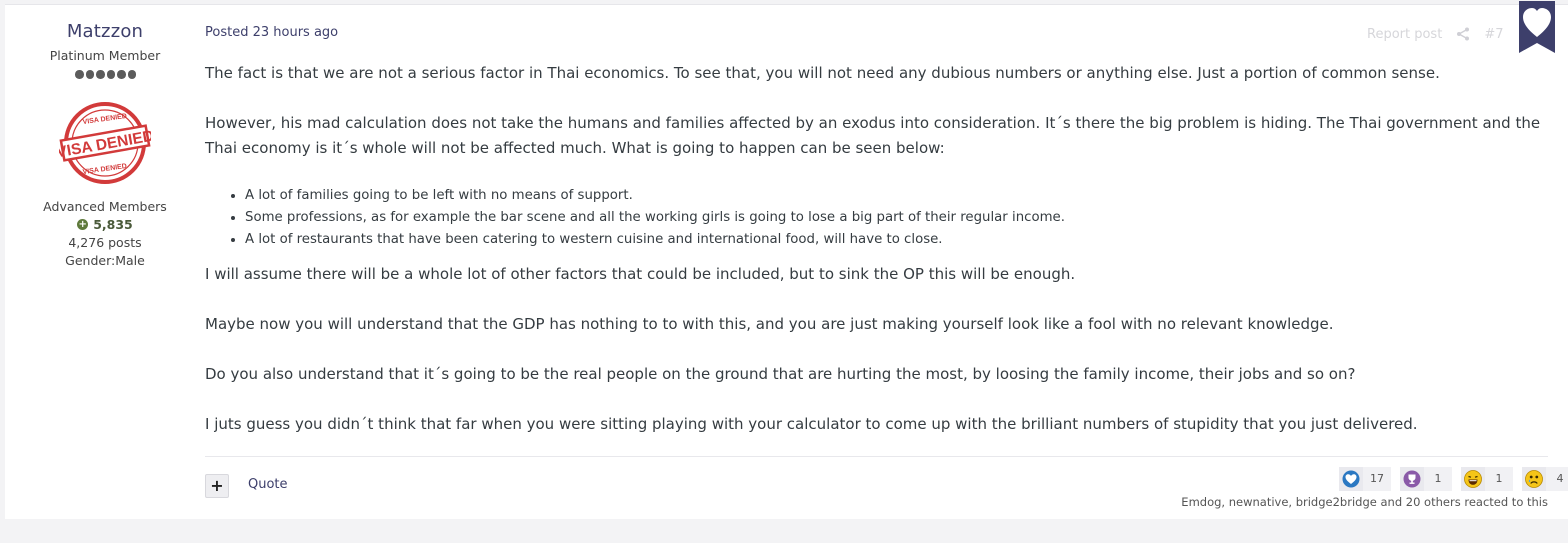  I want to click on author-group: Advanced Members, so click(105, 206).